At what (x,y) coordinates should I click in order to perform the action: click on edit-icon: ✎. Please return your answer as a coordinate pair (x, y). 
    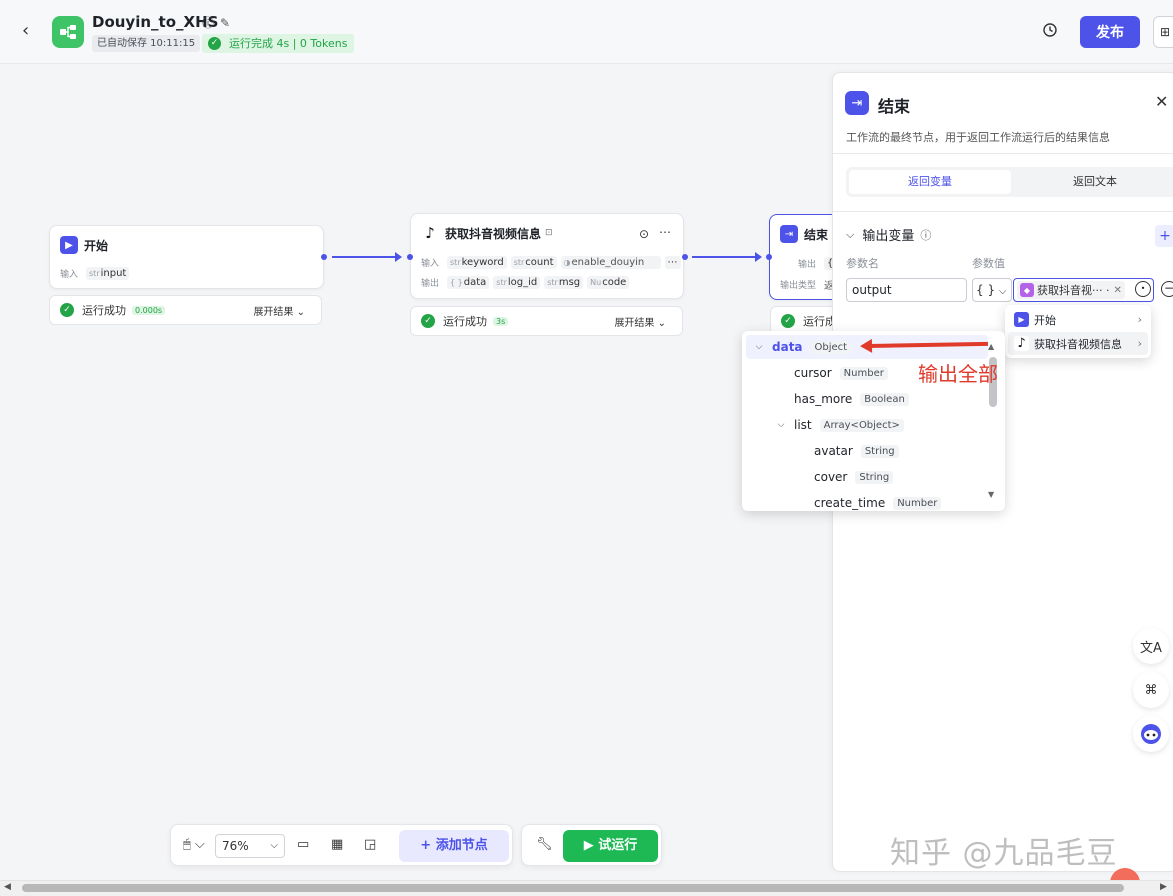
    Looking at the image, I should click on (225, 23).